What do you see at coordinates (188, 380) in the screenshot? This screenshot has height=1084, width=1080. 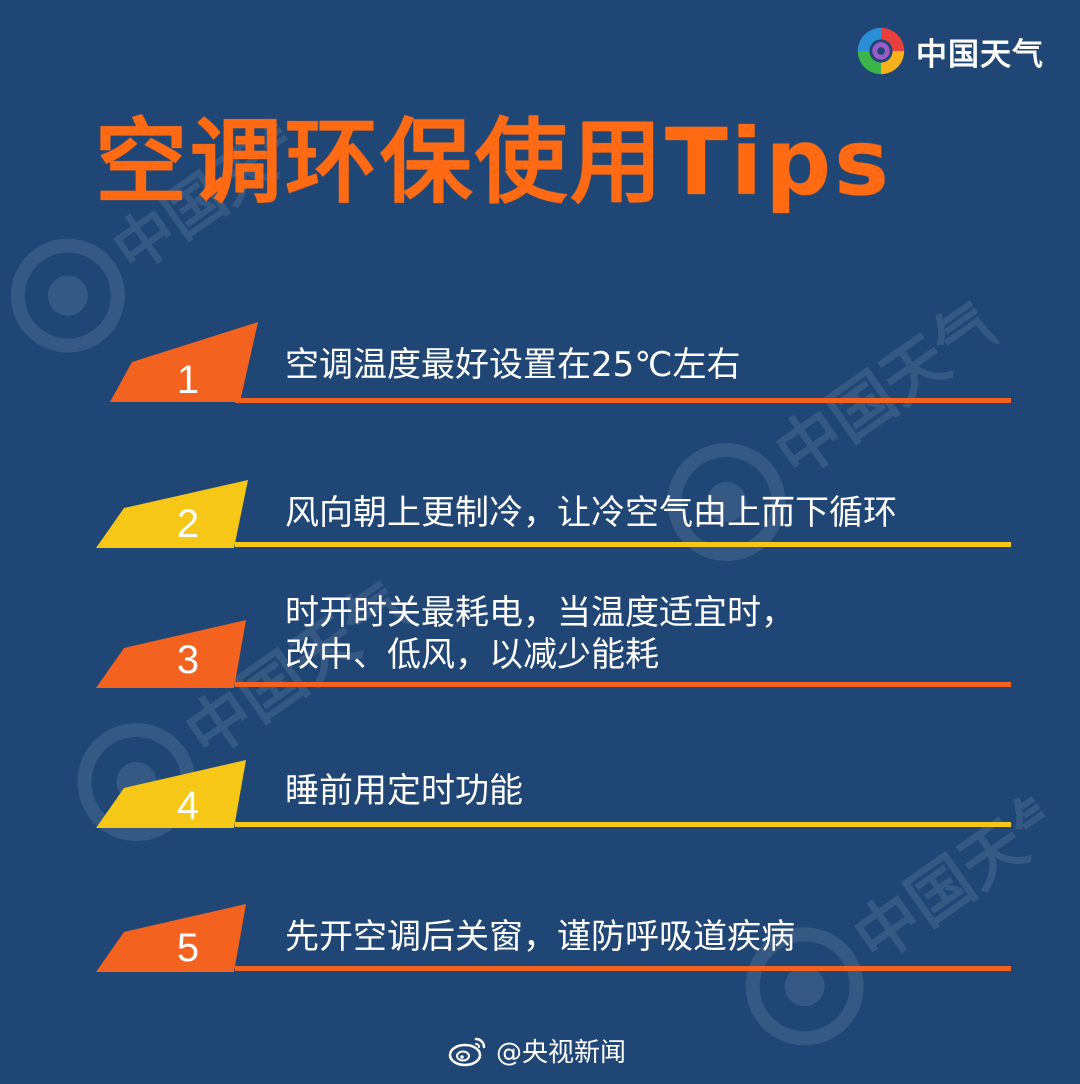 I see `tip-number: 1` at bounding box center [188, 380].